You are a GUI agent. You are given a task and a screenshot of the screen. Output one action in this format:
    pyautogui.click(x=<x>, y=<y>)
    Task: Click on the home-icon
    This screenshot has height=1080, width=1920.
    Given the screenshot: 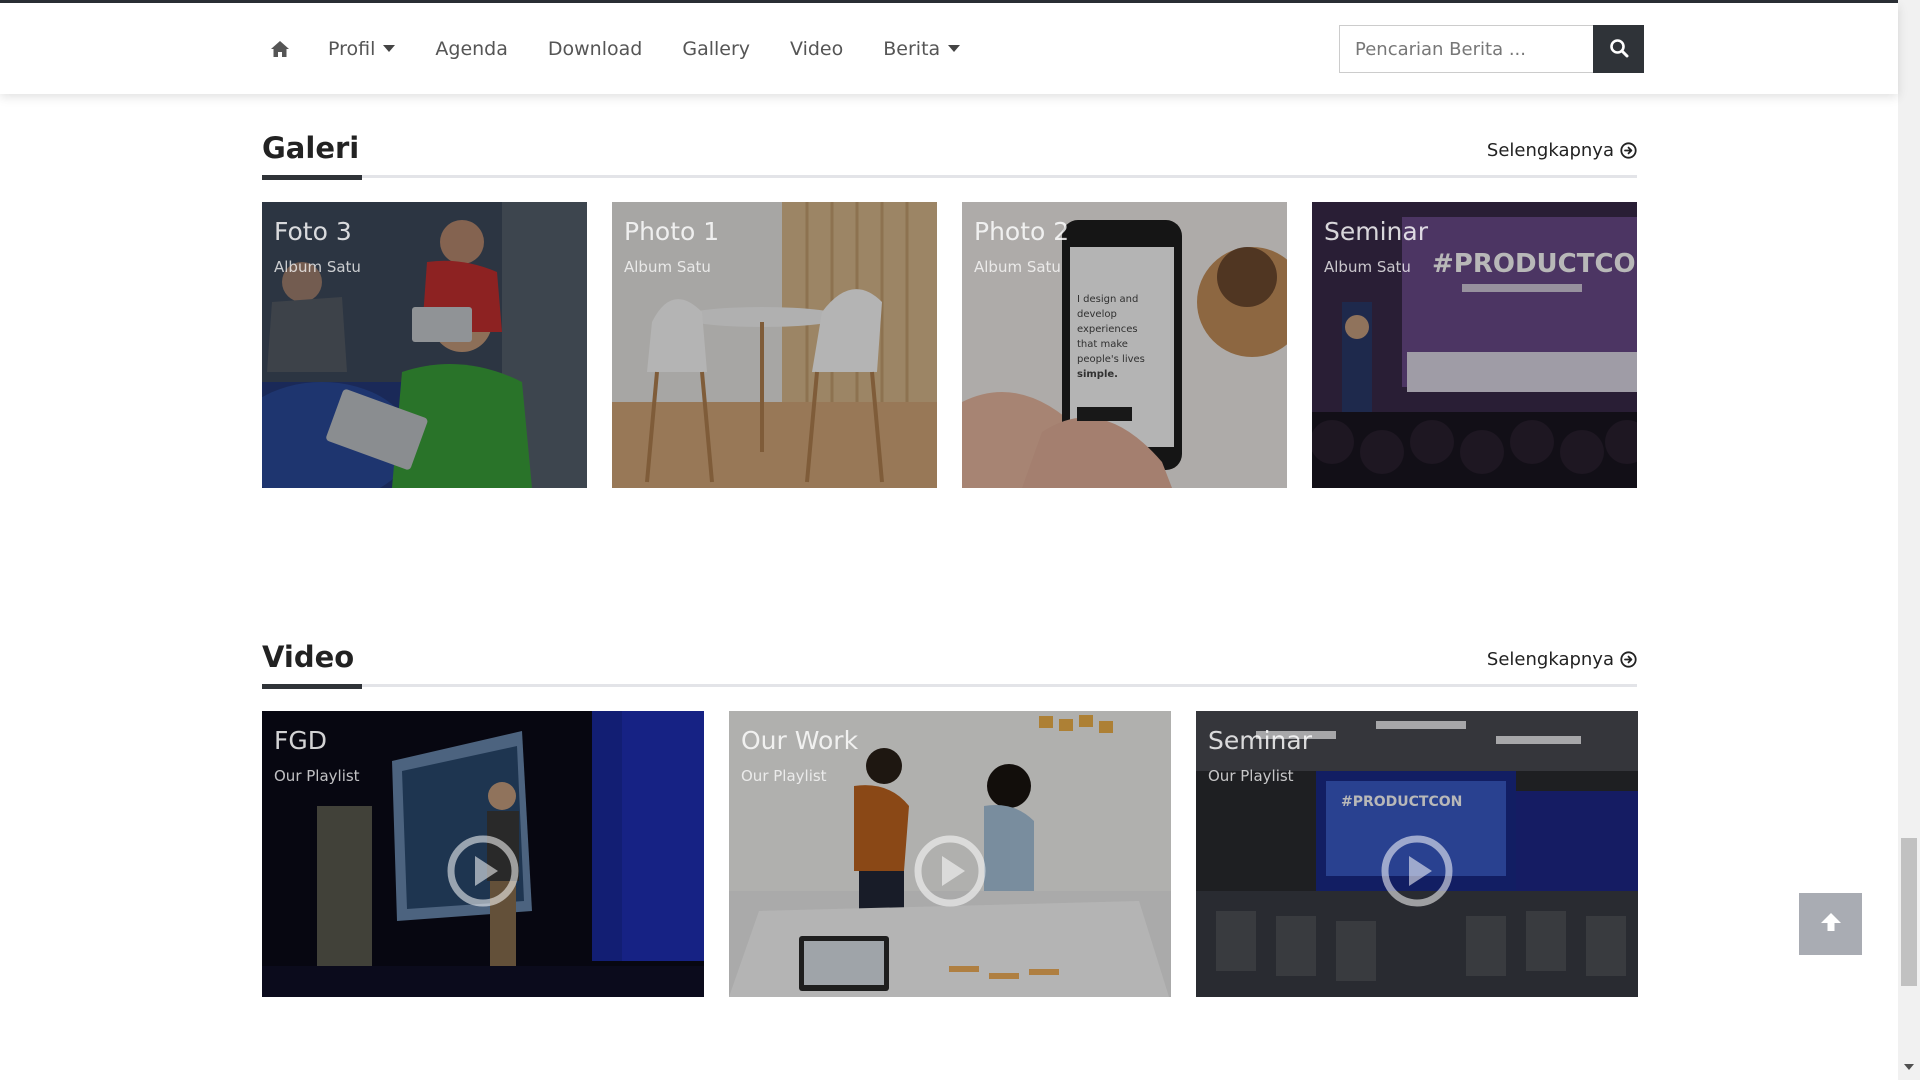 What is the action you would take?
    pyautogui.click(x=280, y=49)
    